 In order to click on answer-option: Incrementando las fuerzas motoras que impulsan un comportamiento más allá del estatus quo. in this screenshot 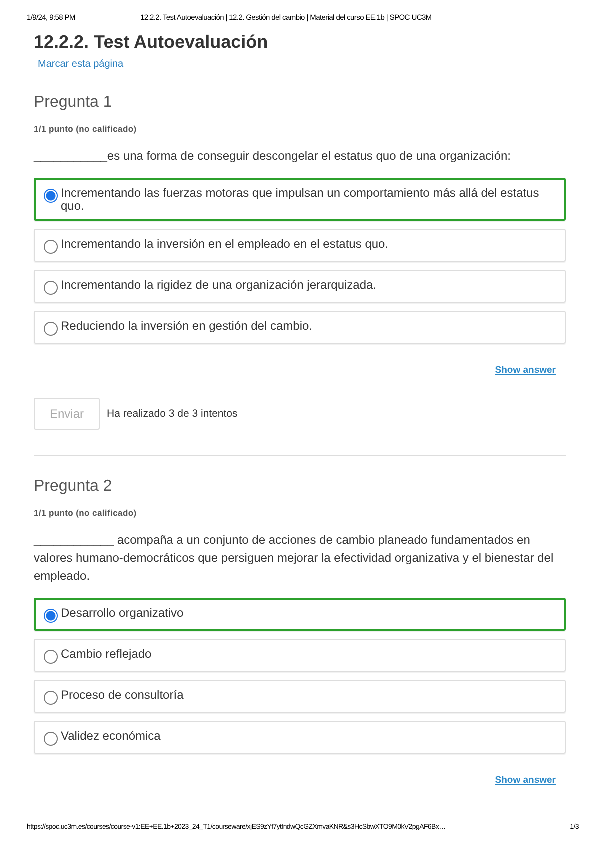, I will do `click(300, 199)`.